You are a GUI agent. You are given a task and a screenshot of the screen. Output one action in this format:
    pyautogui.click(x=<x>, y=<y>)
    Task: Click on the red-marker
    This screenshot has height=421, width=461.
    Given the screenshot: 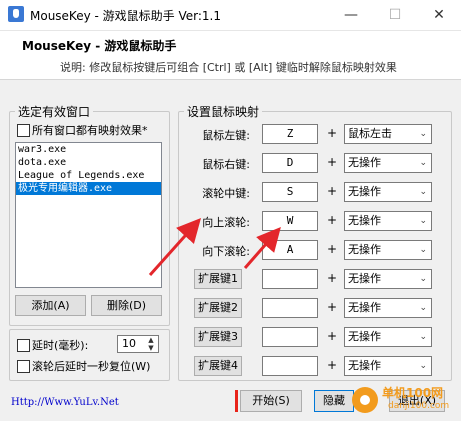 What is the action you would take?
    pyautogui.click(x=236, y=401)
    